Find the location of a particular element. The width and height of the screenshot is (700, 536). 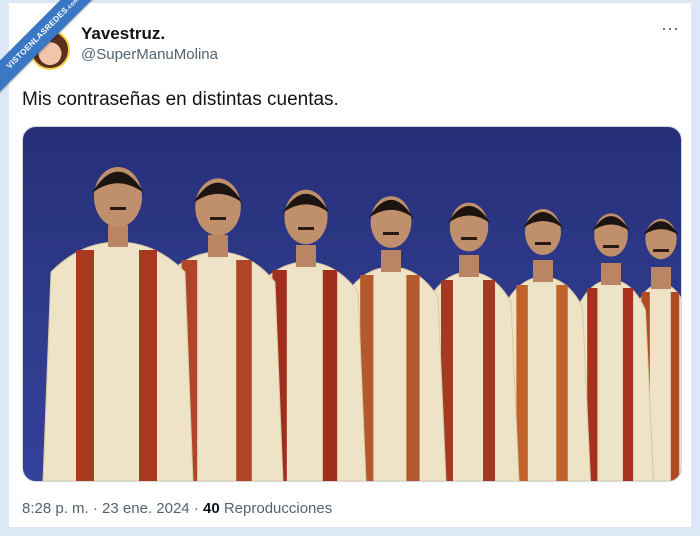

tweet-time: 8:28 p. m. is located at coordinates (55, 508).